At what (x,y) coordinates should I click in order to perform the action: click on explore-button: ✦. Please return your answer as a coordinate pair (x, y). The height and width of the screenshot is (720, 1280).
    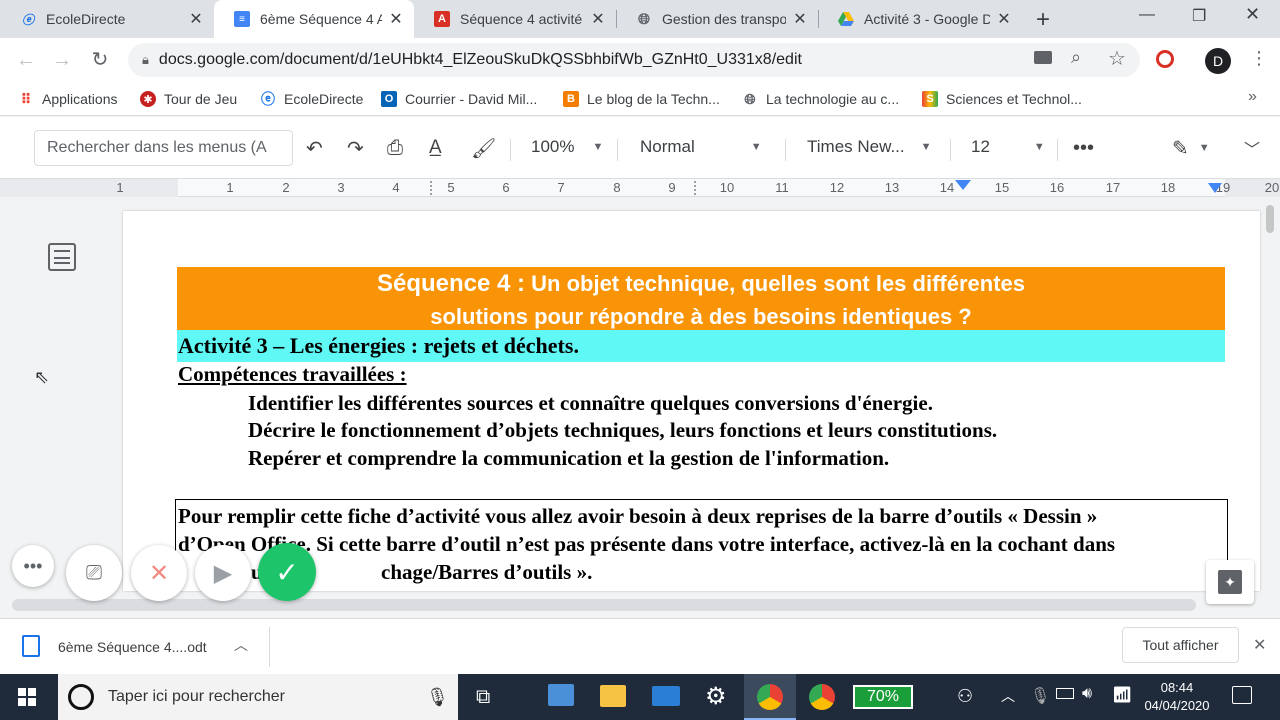
    Looking at the image, I should click on (1230, 582).